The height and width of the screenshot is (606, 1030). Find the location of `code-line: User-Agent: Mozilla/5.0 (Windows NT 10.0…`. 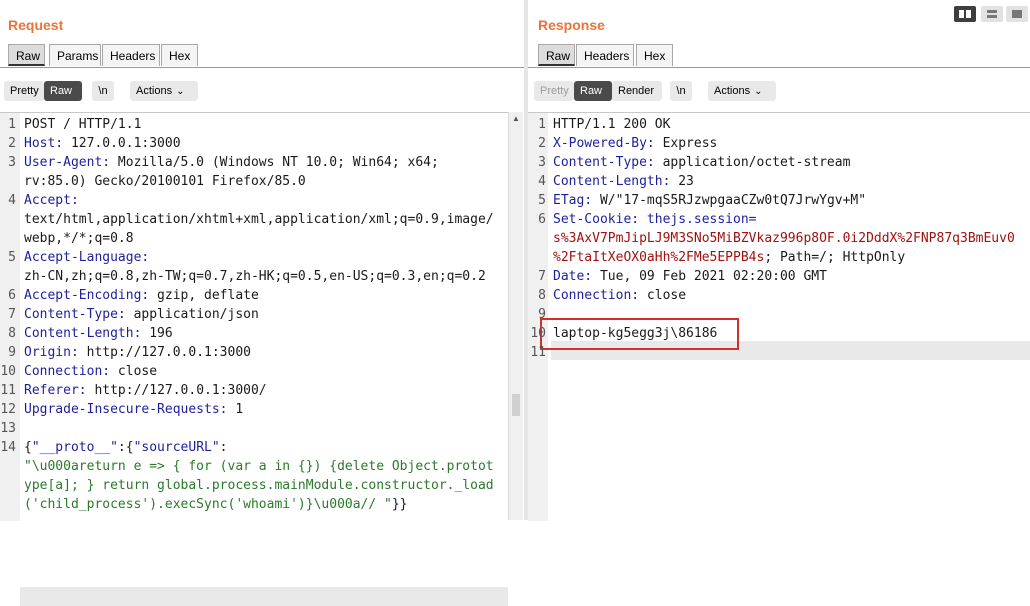

code-line: User-Agent: Mozilla/5.0 (Windows NT 10.0… is located at coordinates (231, 162).